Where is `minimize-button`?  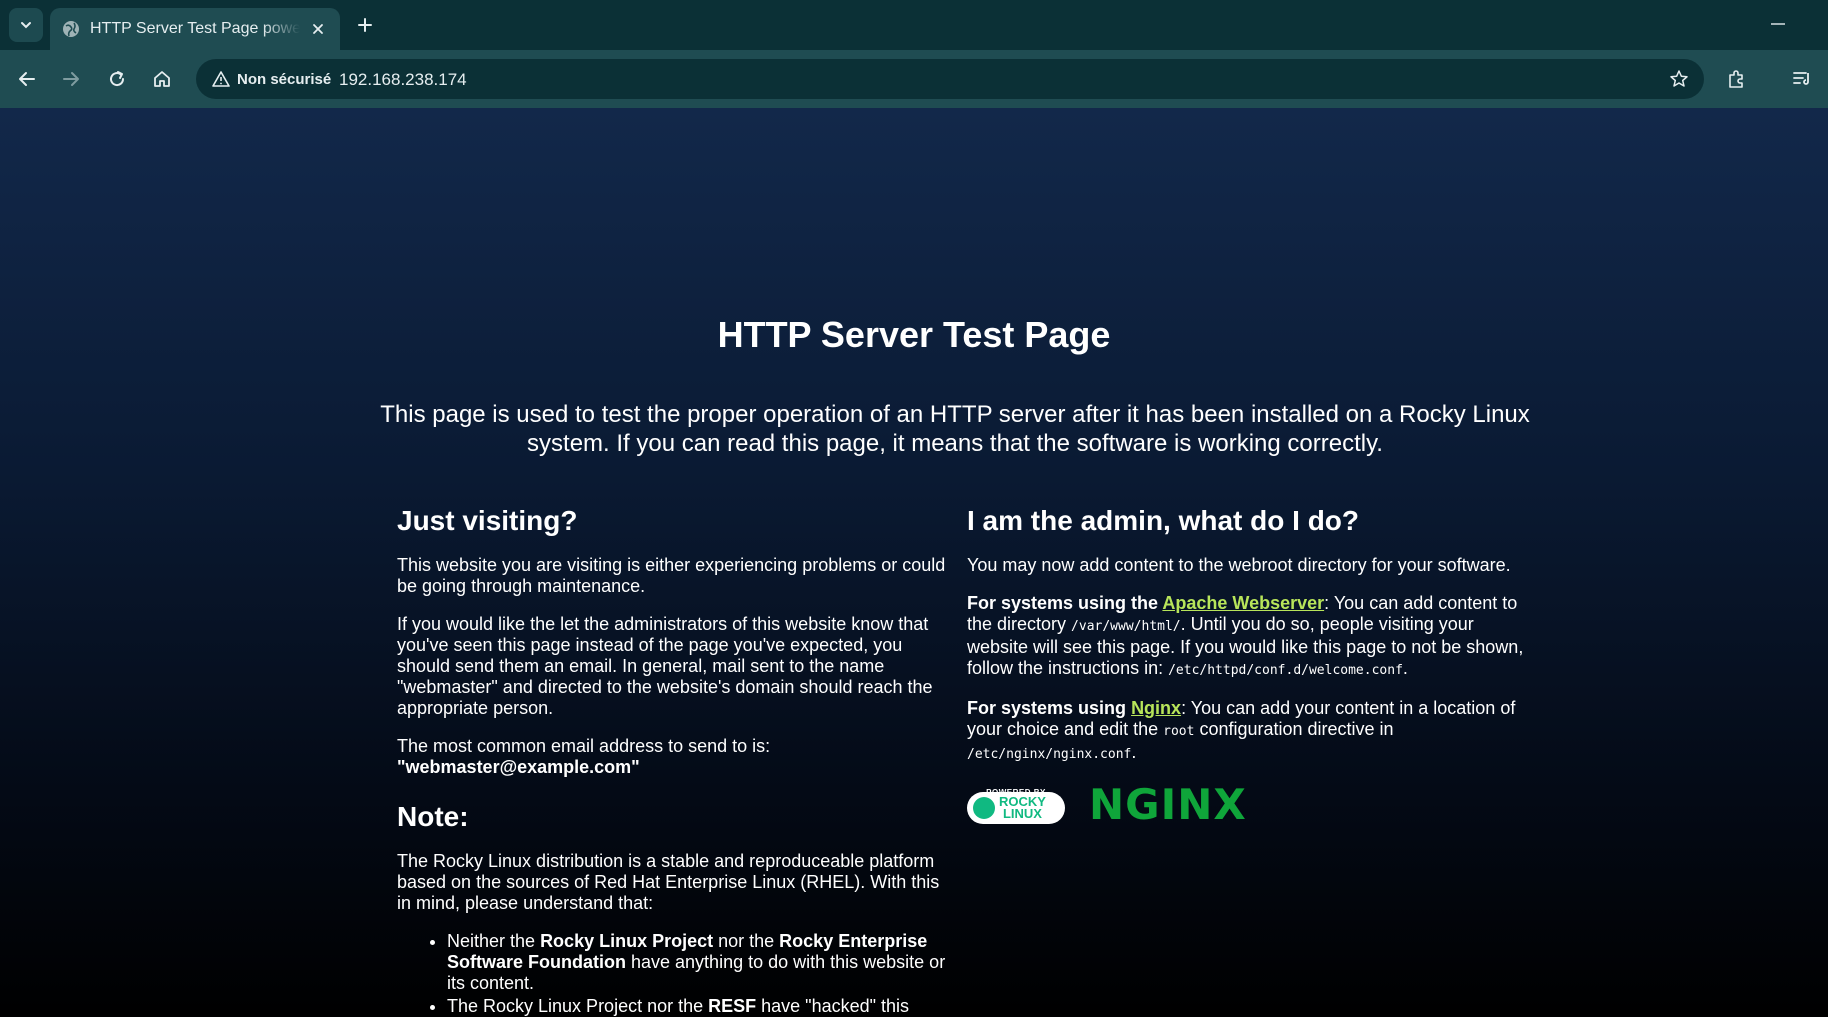 minimize-button is located at coordinates (1778, 24).